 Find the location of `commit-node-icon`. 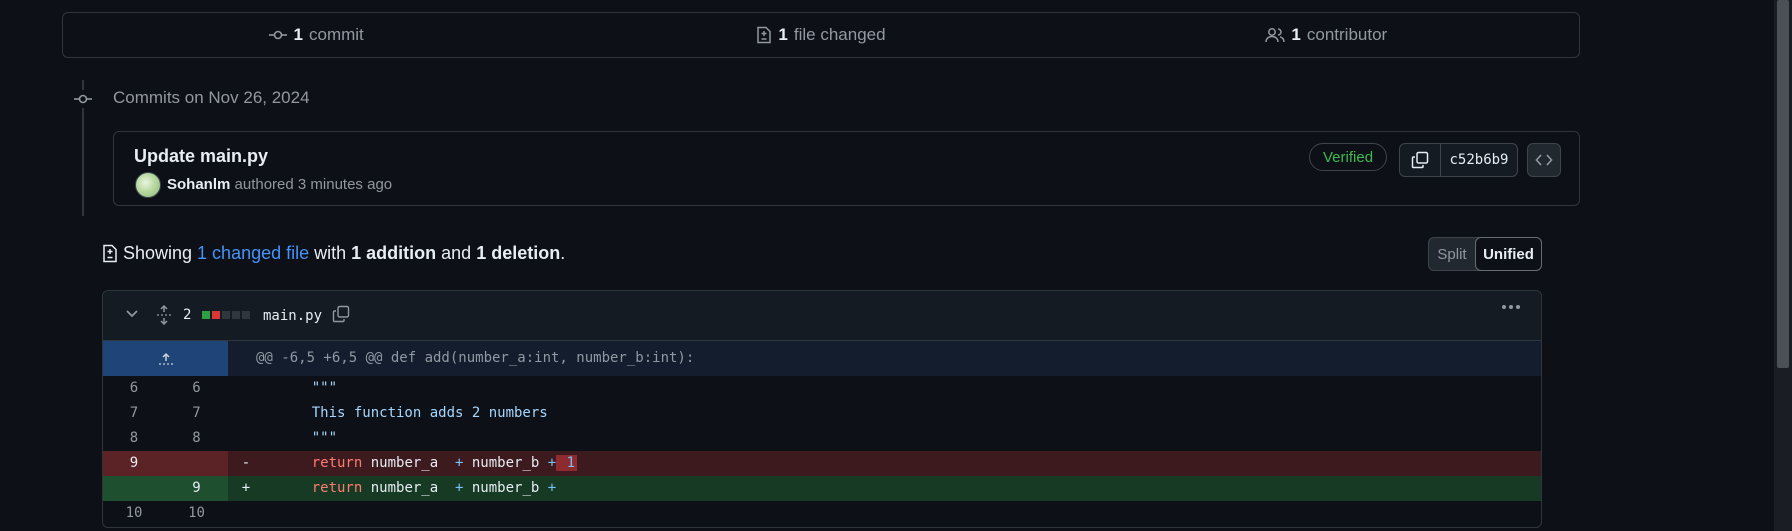

commit-node-icon is located at coordinates (83, 99).